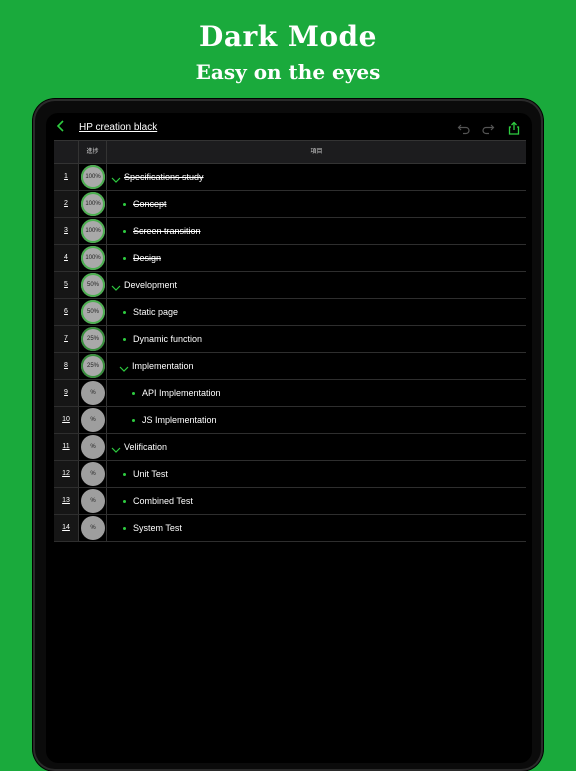  Describe the element at coordinates (66, 501) in the screenshot. I see `row-number: 13` at that location.